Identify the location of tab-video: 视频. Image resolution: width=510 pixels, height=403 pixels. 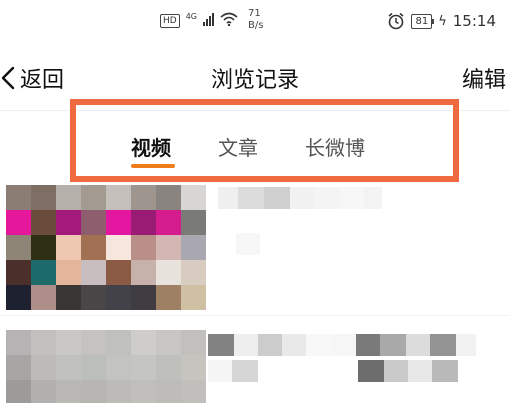
(151, 146).